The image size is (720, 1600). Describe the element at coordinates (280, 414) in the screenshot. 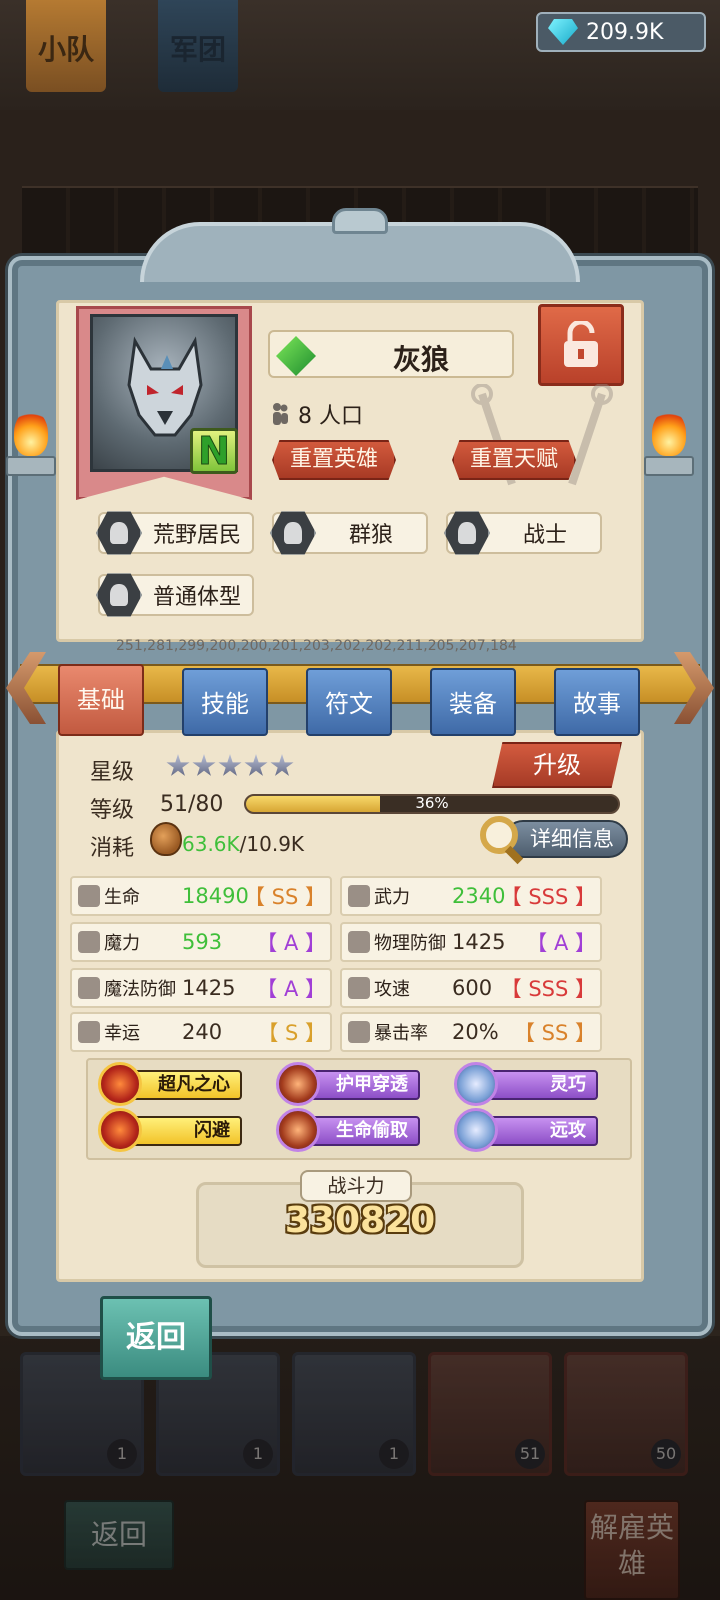

I see `population-icon` at that location.